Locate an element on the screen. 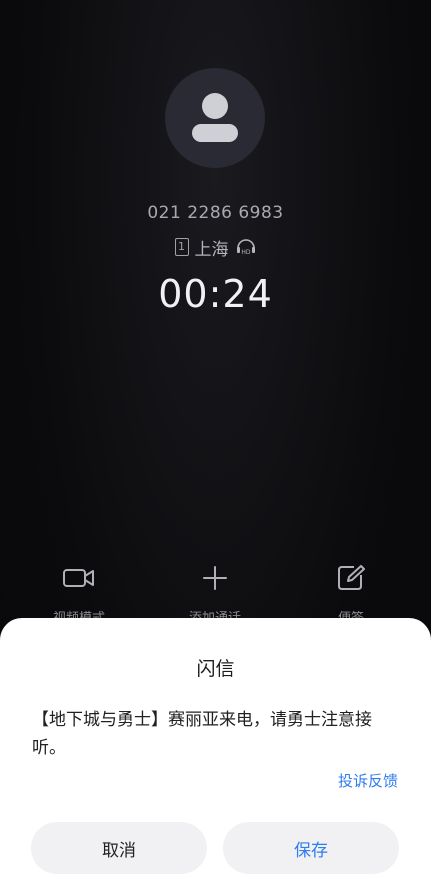 This screenshot has height=886, width=431. sim-card-icon: 1 is located at coordinates (181, 247).